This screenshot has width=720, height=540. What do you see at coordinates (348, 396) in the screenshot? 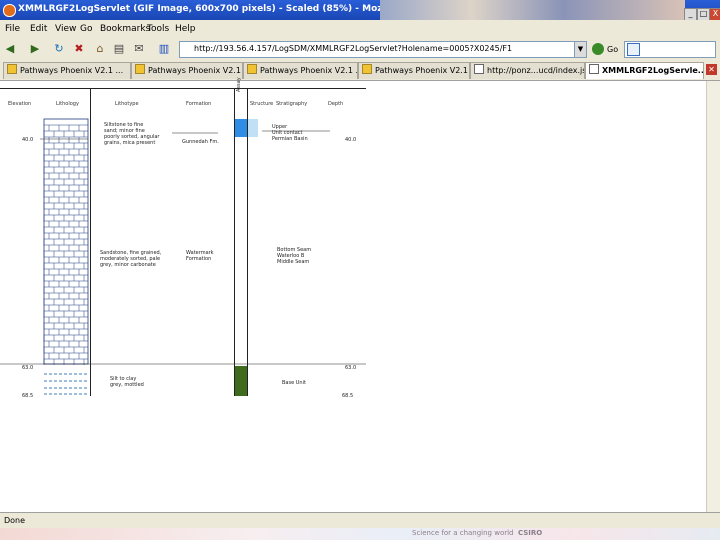
I see `depth-label-lower-right: 68.5` at bounding box center [348, 396].